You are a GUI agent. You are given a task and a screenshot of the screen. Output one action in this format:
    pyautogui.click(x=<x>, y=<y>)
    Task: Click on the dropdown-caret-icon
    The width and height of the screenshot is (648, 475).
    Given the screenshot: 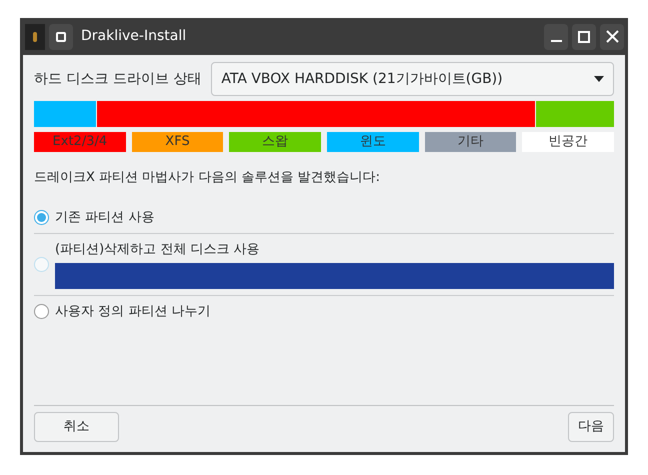 What is the action you would take?
    pyautogui.click(x=599, y=79)
    